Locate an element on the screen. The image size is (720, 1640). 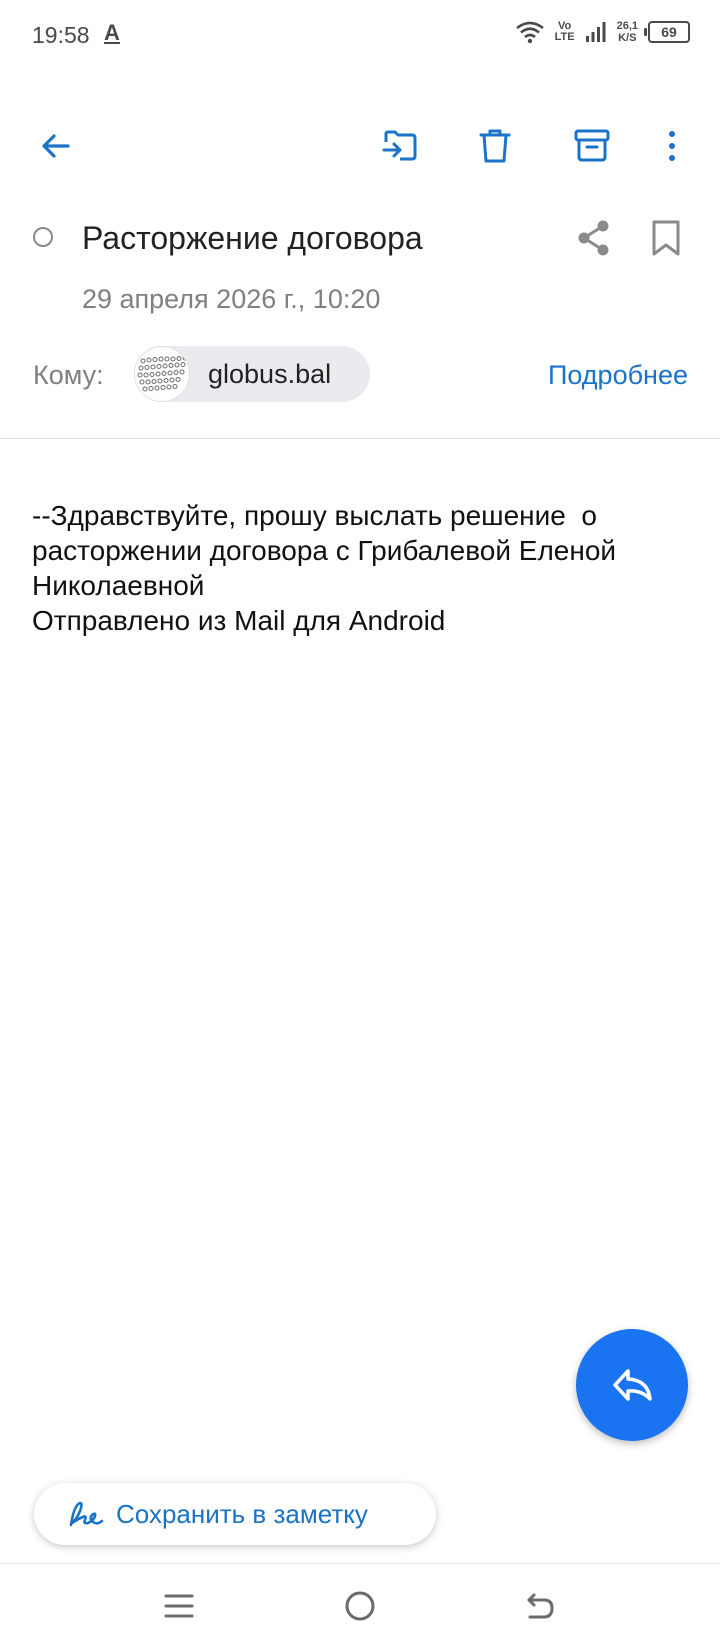
wifi-icon is located at coordinates (529, 32).